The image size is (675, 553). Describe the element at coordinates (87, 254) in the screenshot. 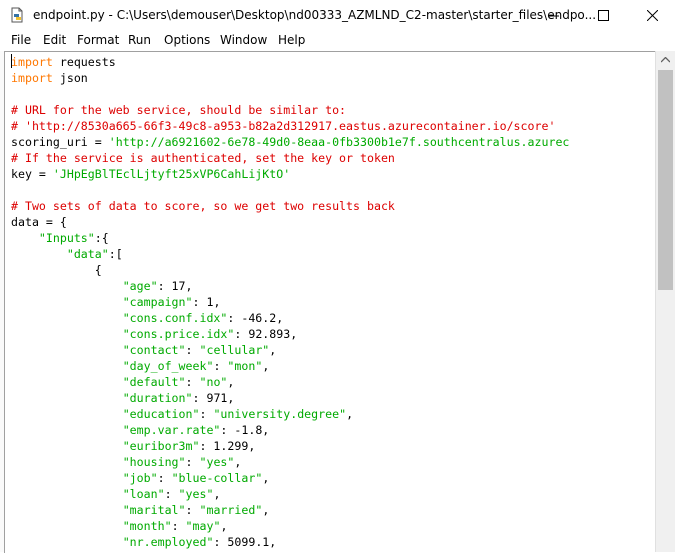

I see `code-string: "data"` at that location.